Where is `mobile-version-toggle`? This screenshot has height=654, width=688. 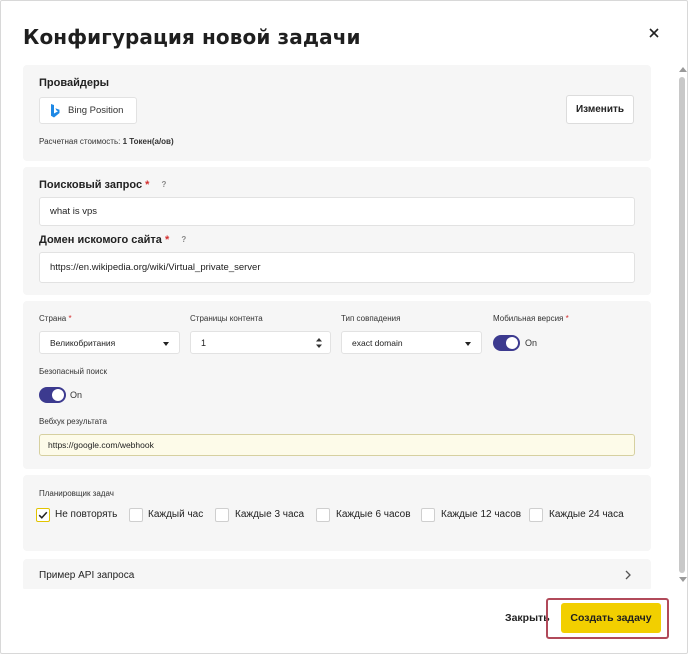 mobile-version-toggle is located at coordinates (506, 343).